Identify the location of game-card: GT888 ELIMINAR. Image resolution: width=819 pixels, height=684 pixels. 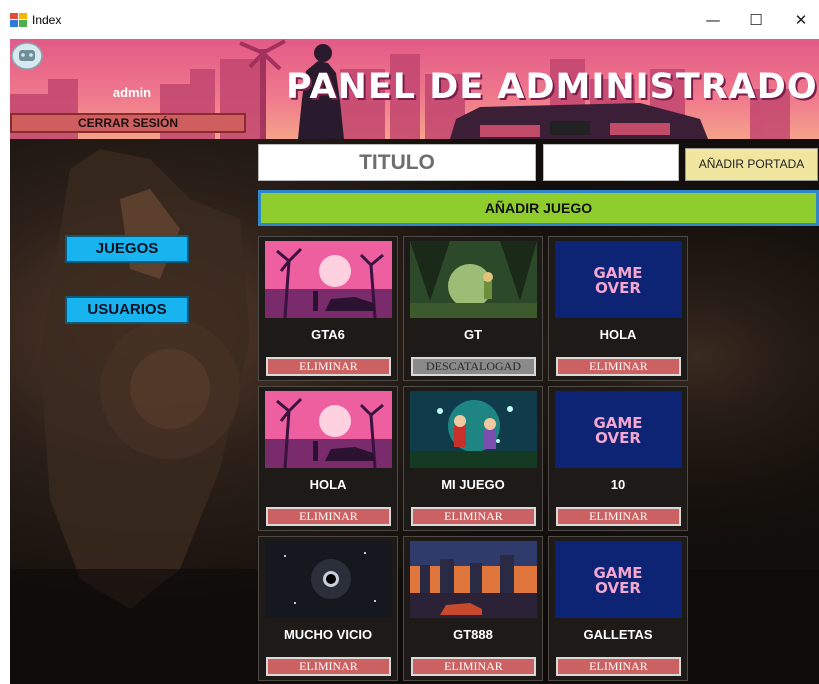
(473, 608).